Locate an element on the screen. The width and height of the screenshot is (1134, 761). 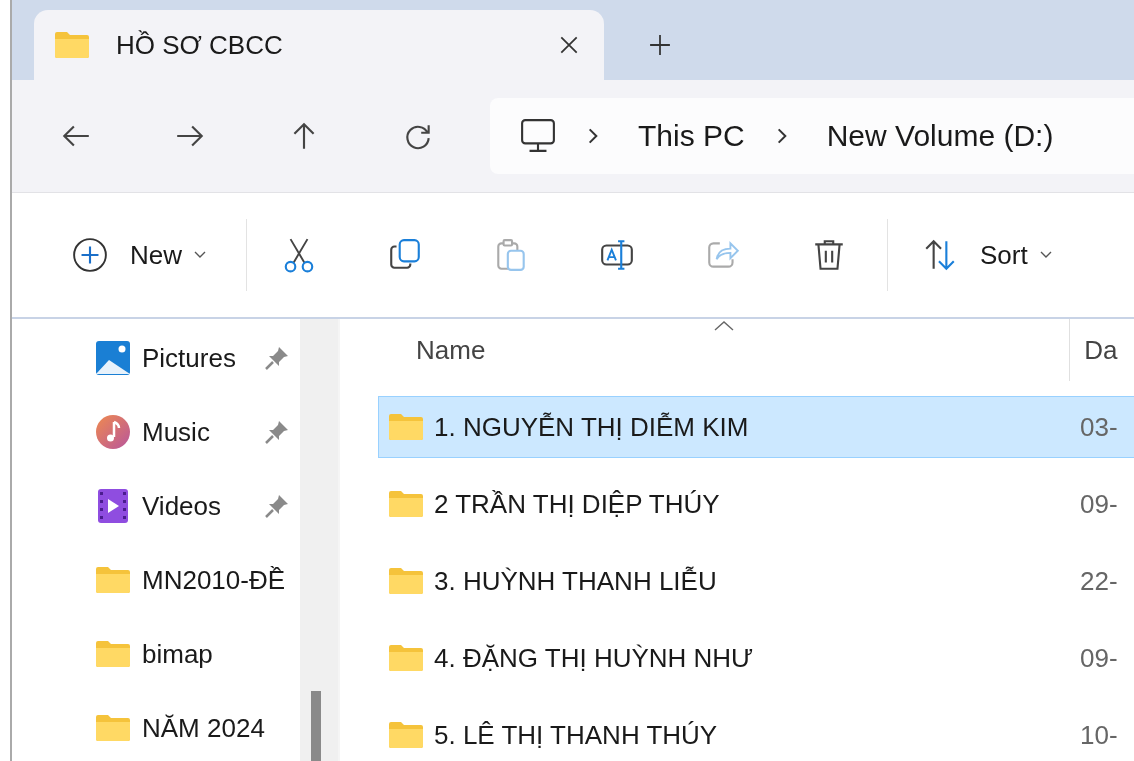
file-row: 2 TRẦN THỊ DIỆP THÚY 09- is located at coordinates (756, 504).